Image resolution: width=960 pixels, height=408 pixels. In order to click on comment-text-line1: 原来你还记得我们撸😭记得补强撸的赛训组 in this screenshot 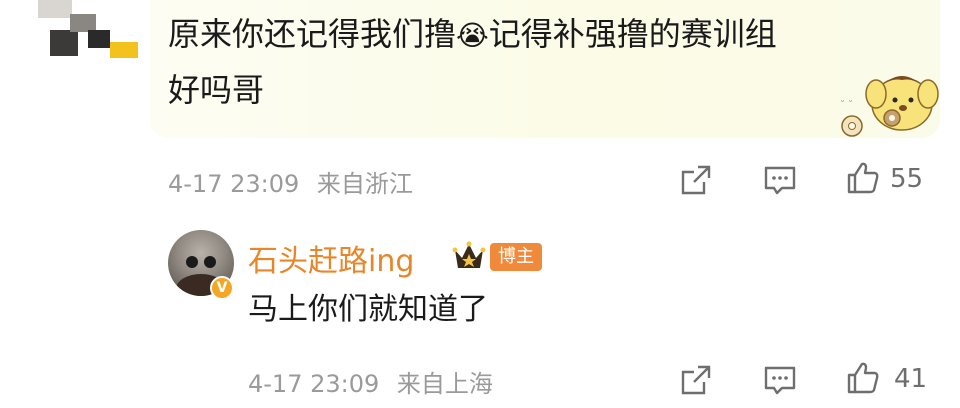, I will do `click(472, 35)`.